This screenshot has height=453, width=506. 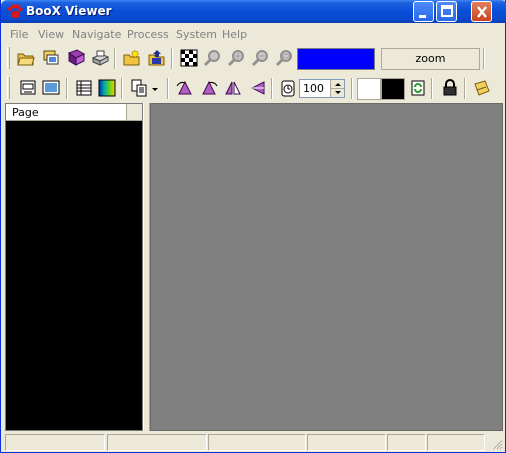 I want to click on timer-value-input: 100, so click(x=322, y=88).